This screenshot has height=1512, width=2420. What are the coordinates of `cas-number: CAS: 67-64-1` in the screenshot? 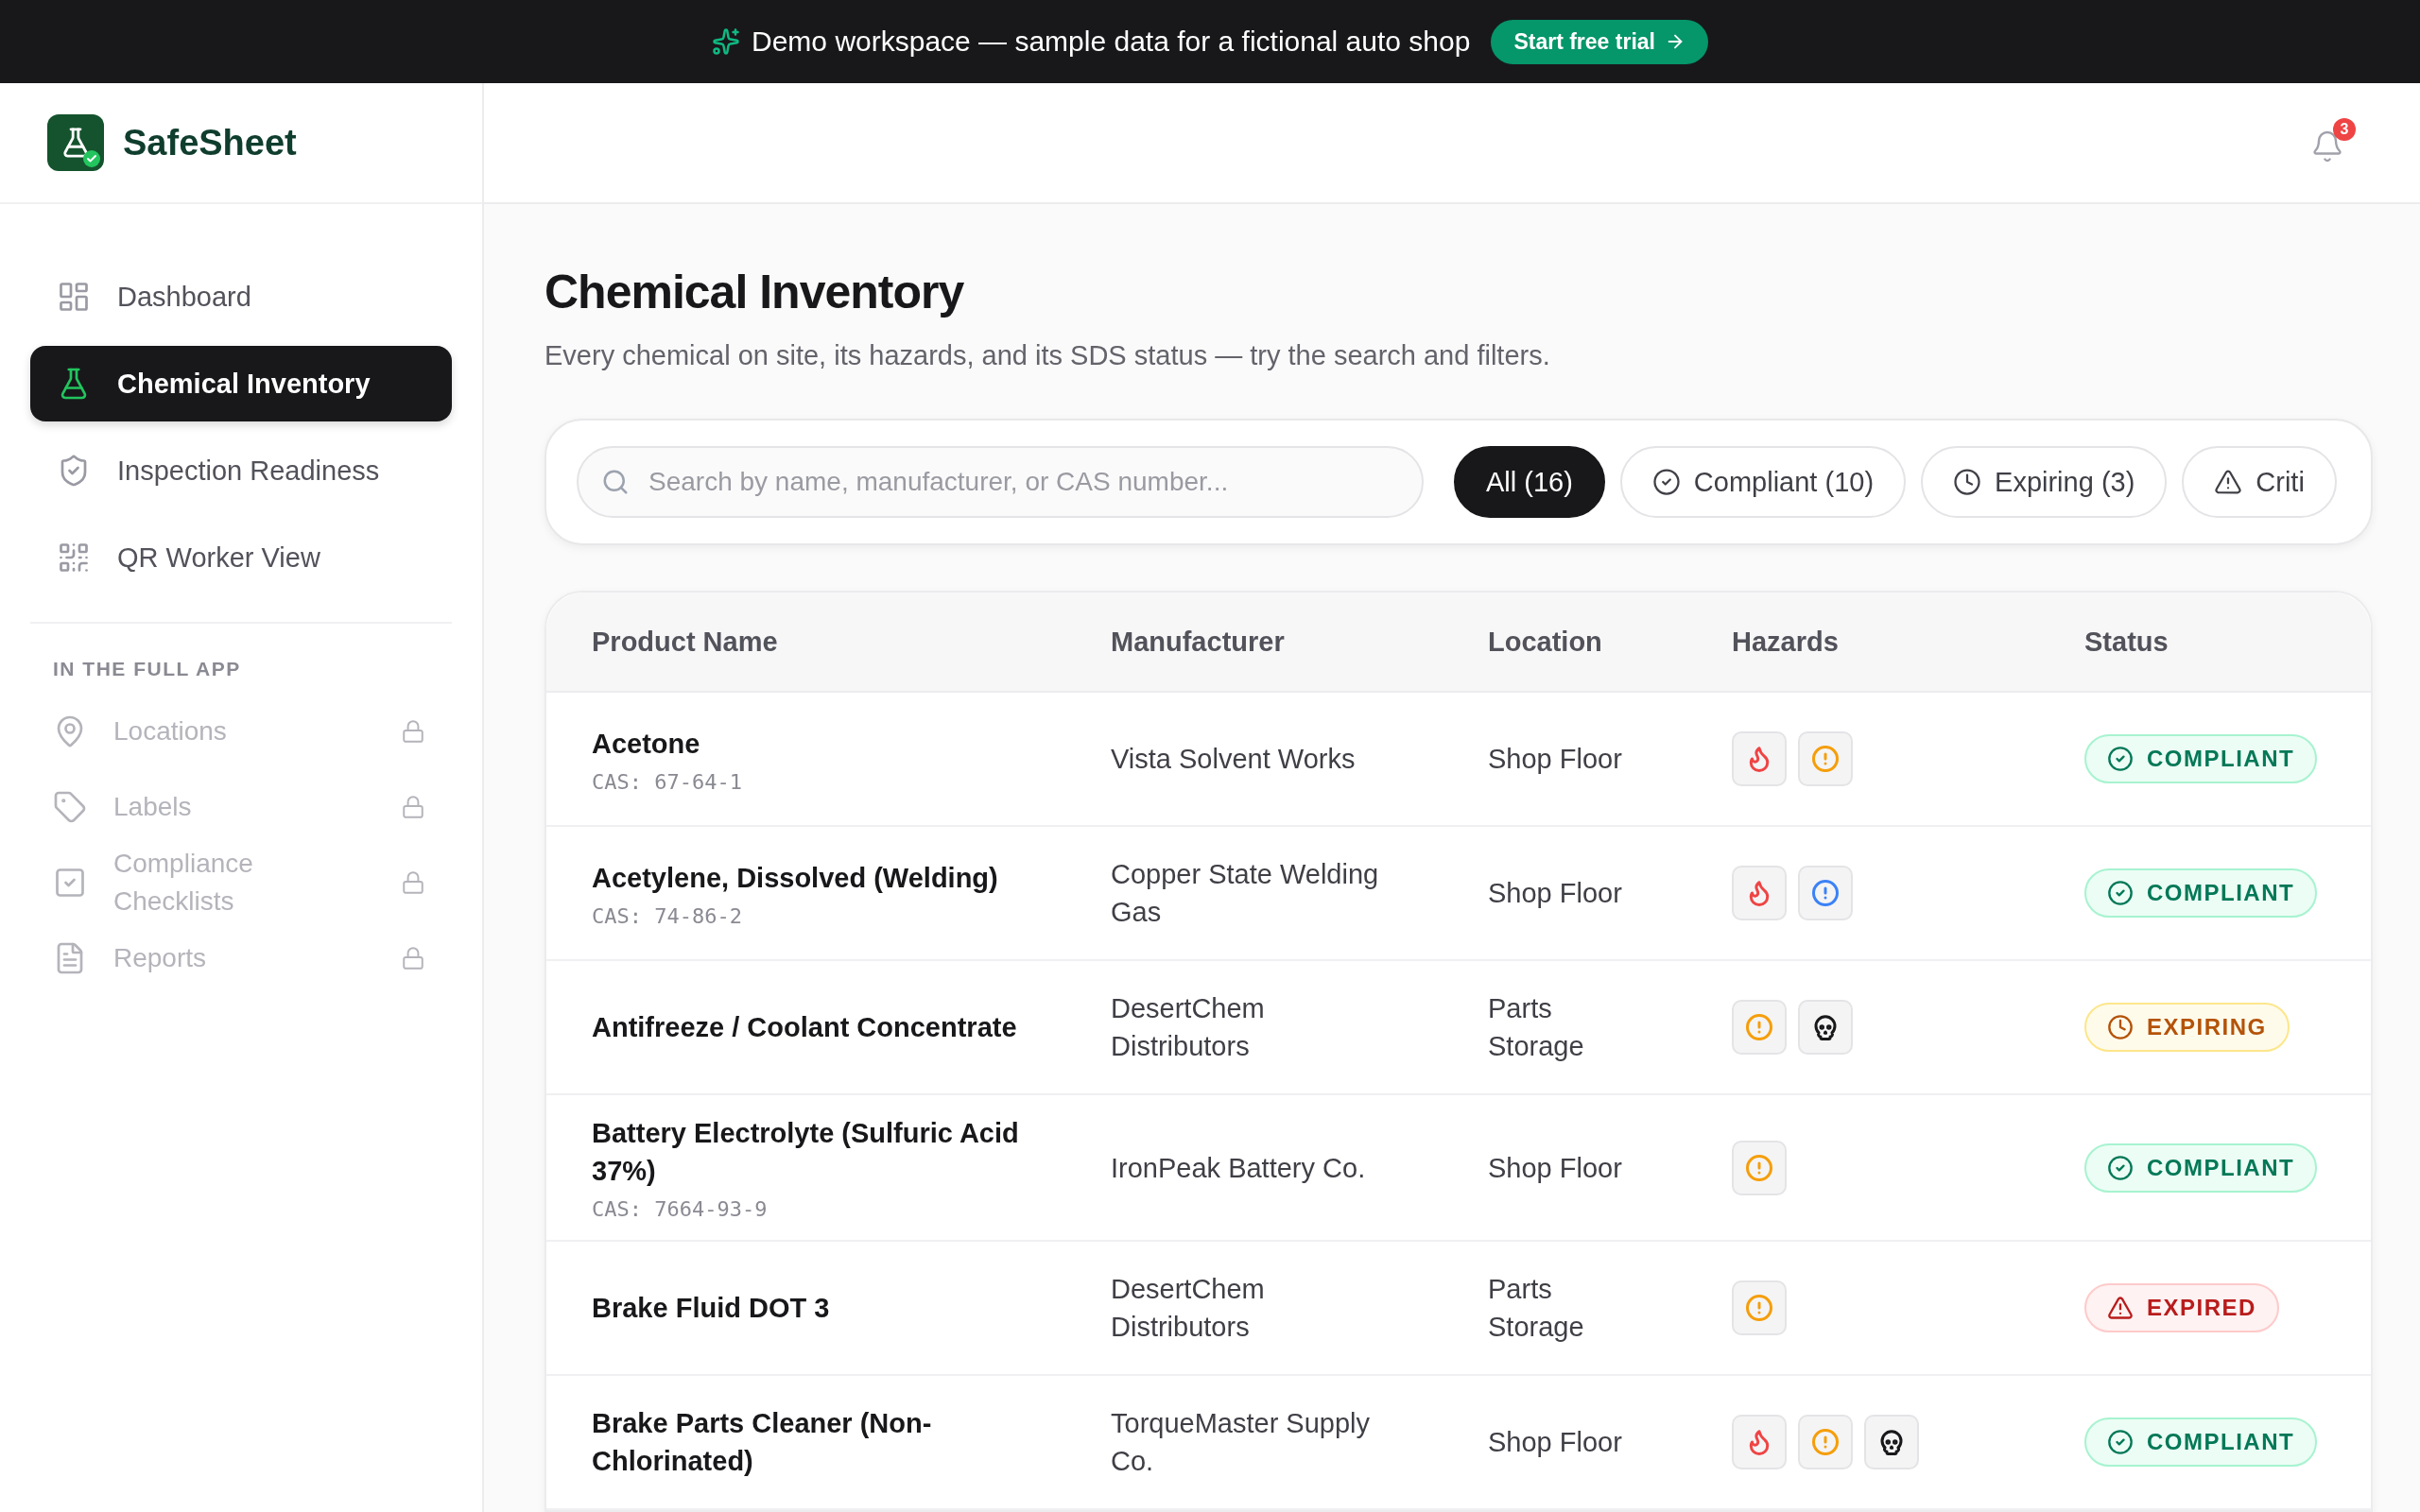 It's located at (667, 781).